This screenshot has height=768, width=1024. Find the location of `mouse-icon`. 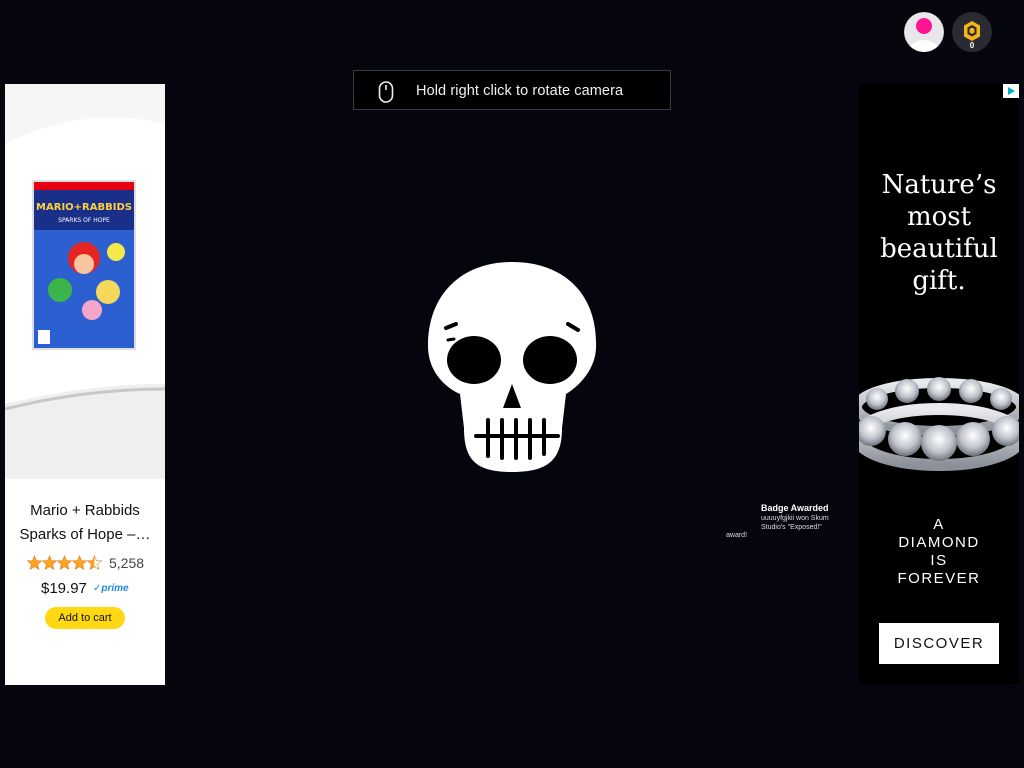

mouse-icon is located at coordinates (386, 92).